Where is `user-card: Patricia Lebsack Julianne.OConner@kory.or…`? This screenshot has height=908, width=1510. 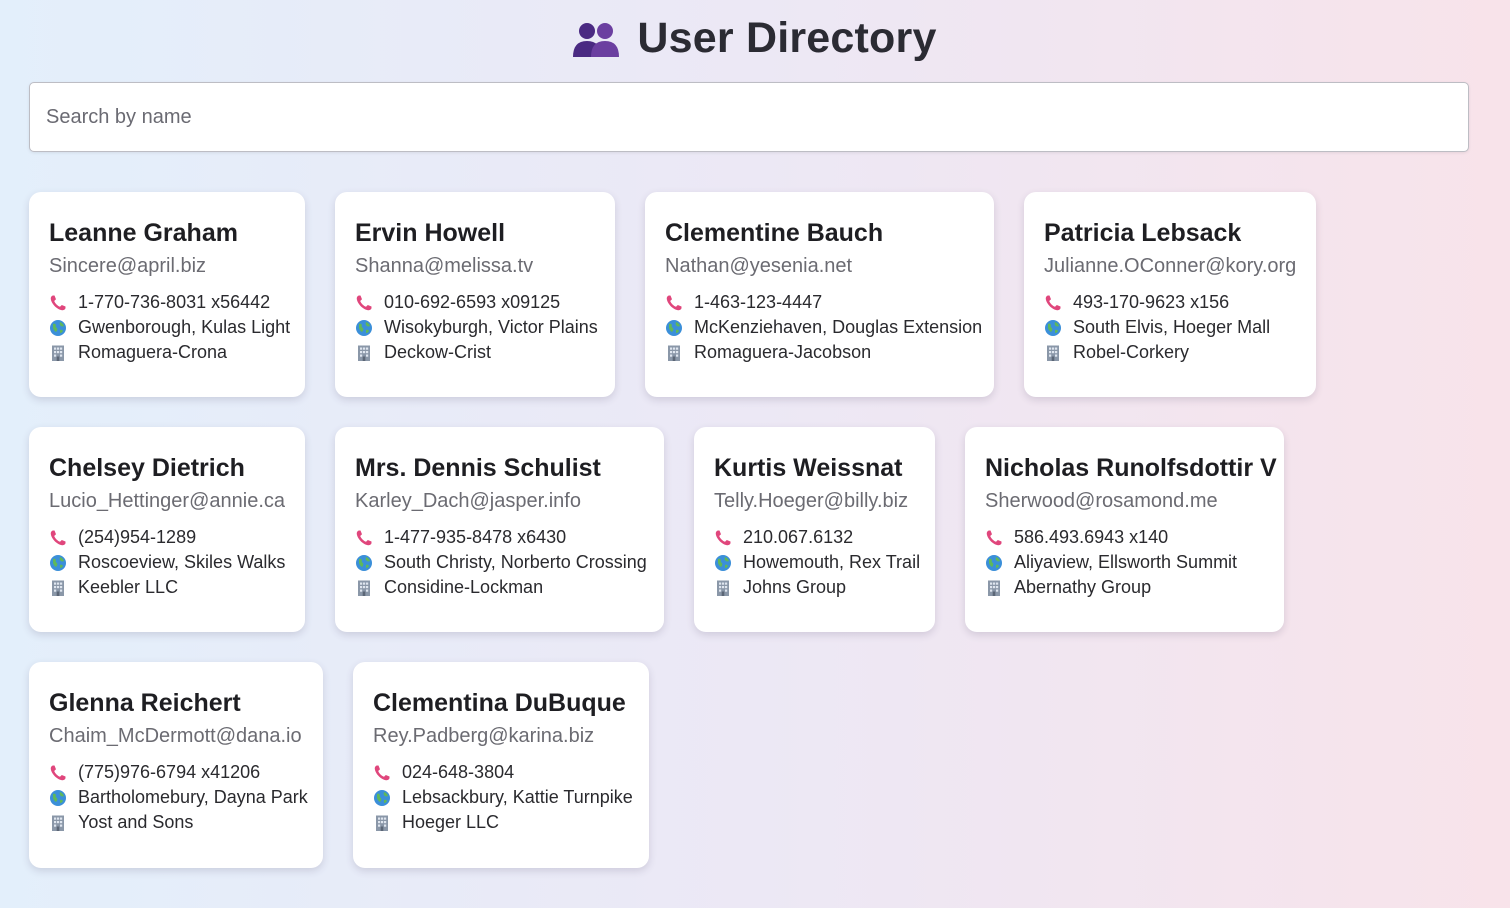
user-card: Patricia Lebsack Julianne.OConner@kory.or… is located at coordinates (1170, 294).